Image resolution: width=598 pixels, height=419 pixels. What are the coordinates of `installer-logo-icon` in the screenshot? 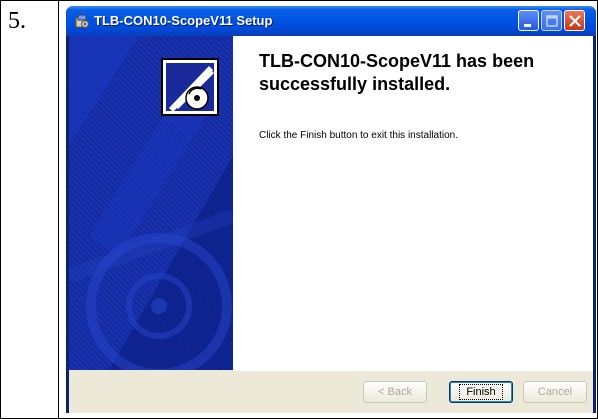 It's located at (190, 87).